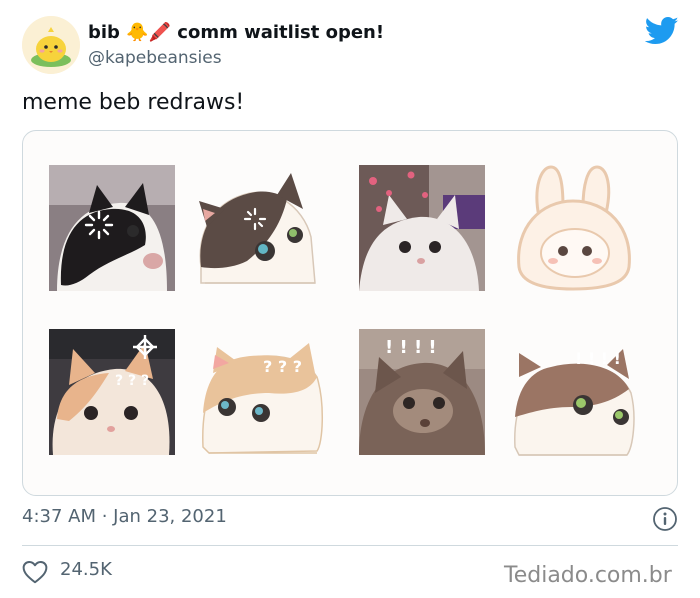 The image size is (700, 598). I want to click on avatar, so click(51, 45).